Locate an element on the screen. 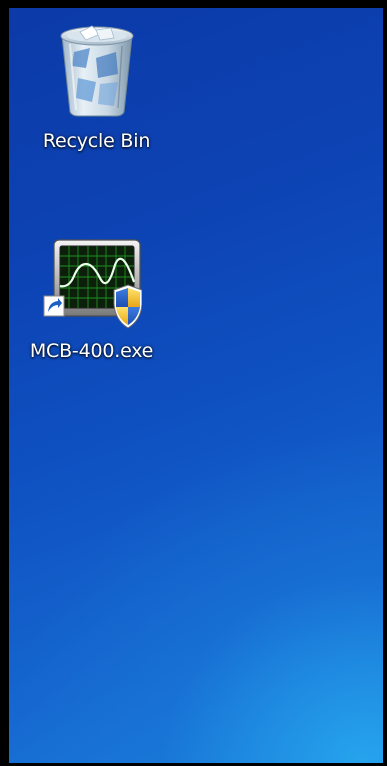  recycle-bin-shortcut: Recycle Bin is located at coordinates (96, 87).